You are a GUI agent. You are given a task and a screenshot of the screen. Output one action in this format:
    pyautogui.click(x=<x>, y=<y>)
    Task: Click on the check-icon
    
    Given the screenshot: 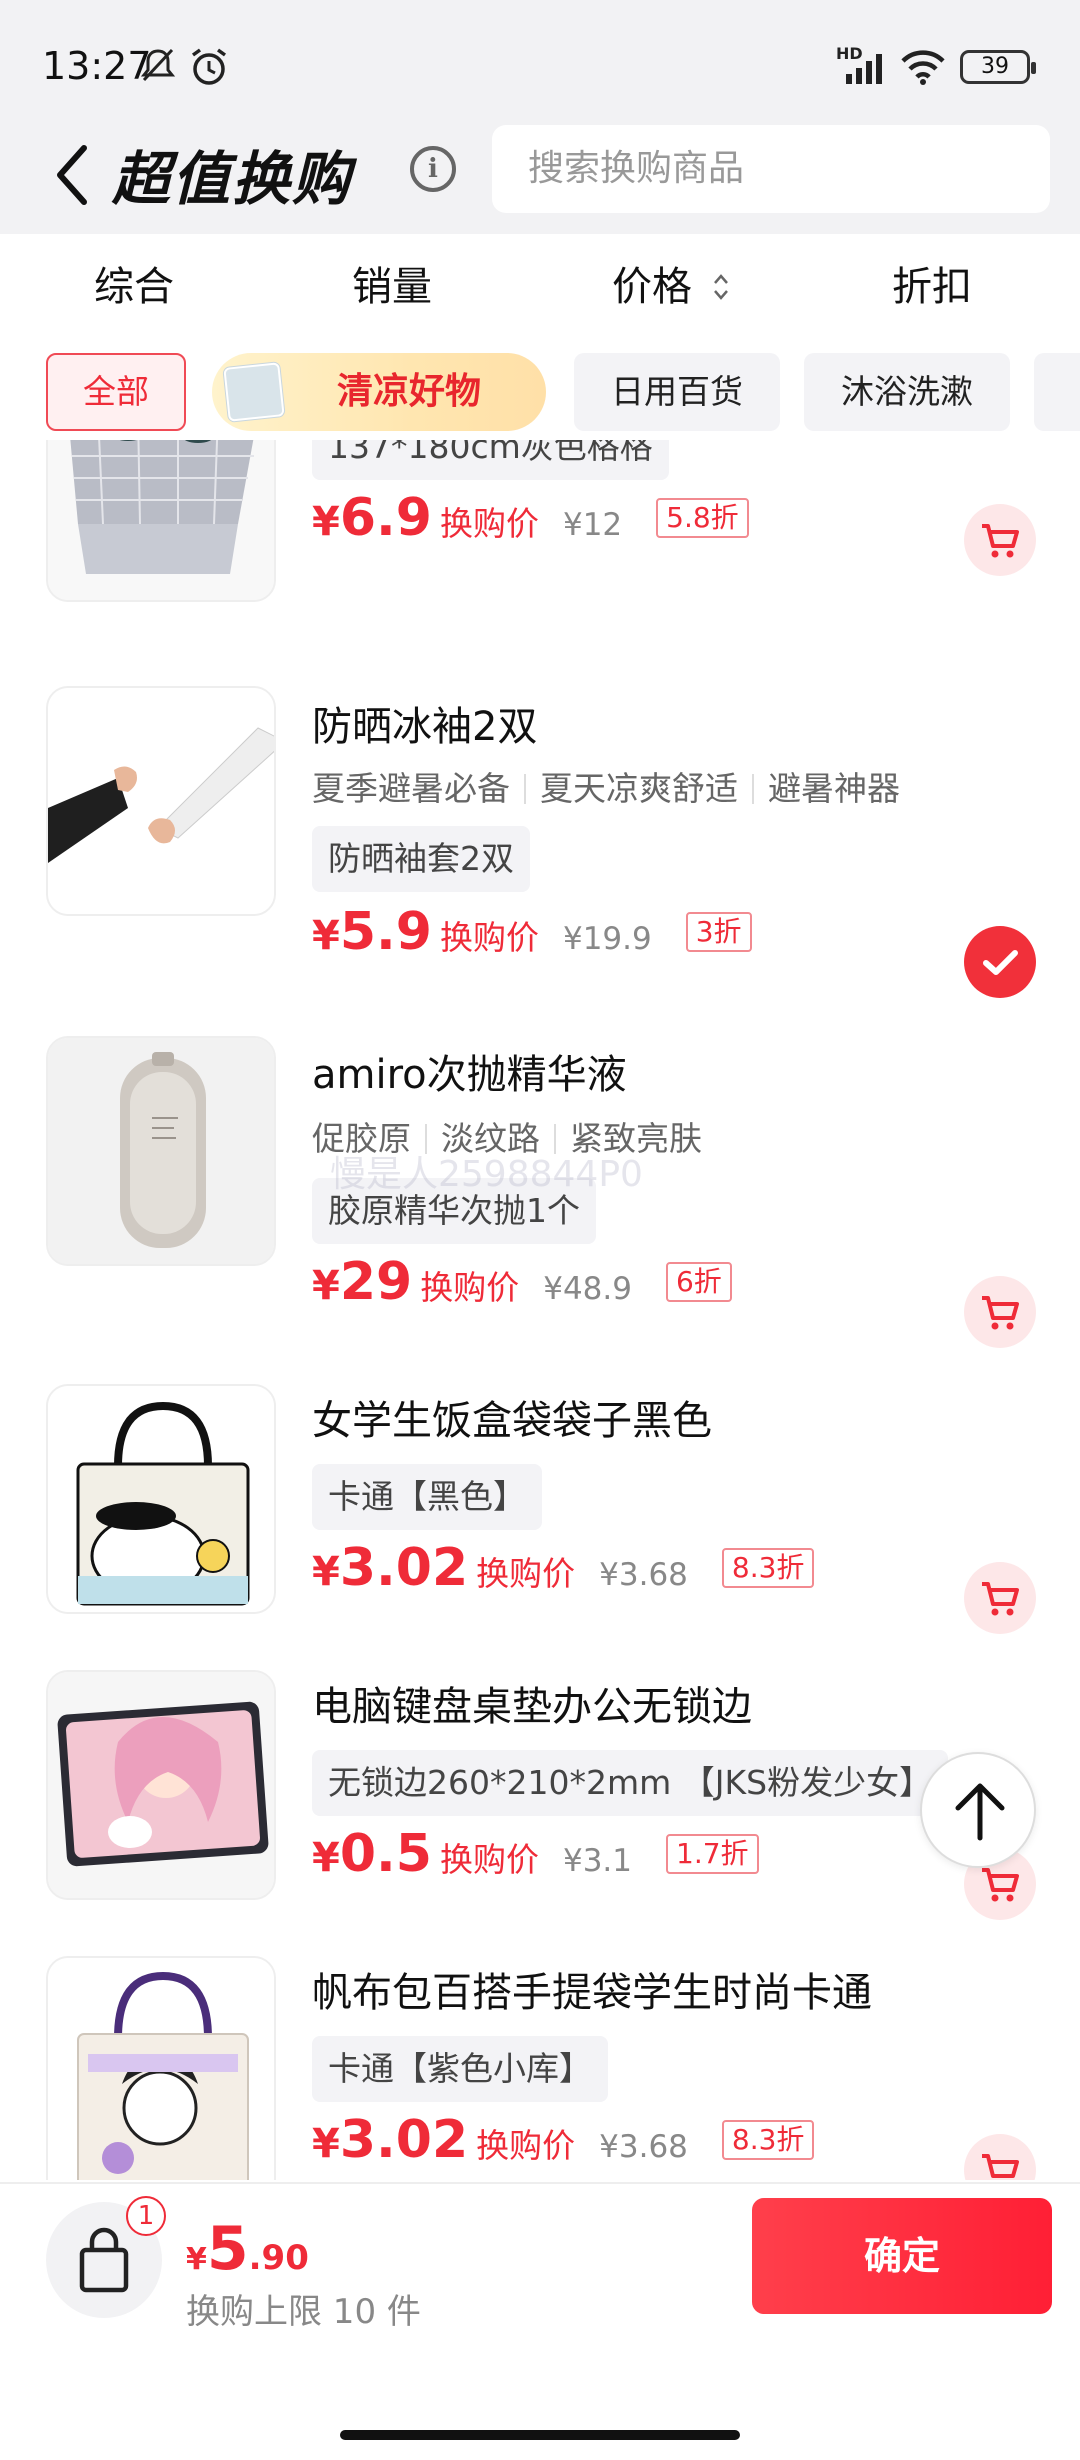 What is the action you would take?
    pyautogui.click(x=1000, y=962)
    